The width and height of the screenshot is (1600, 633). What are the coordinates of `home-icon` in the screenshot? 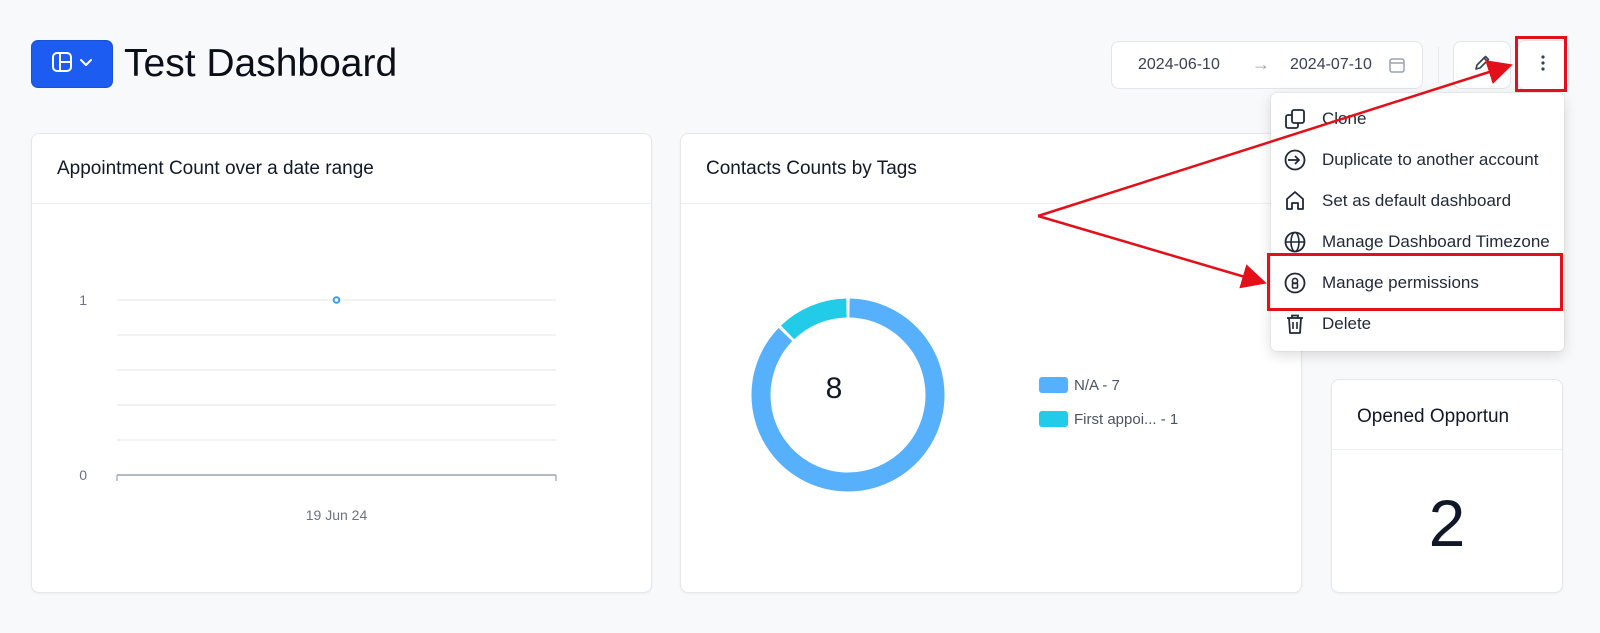 It's located at (1295, 201).